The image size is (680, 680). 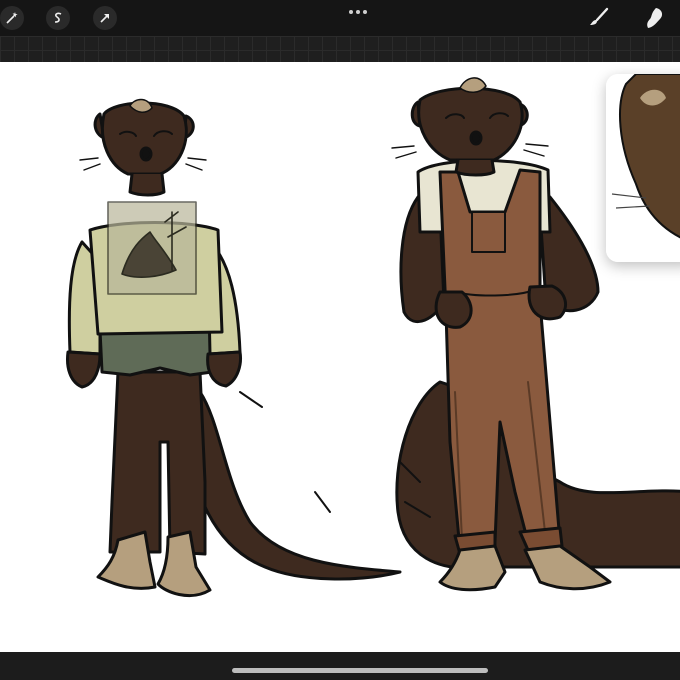 I want to click on left-character-legs, so click(x=157, y=463).